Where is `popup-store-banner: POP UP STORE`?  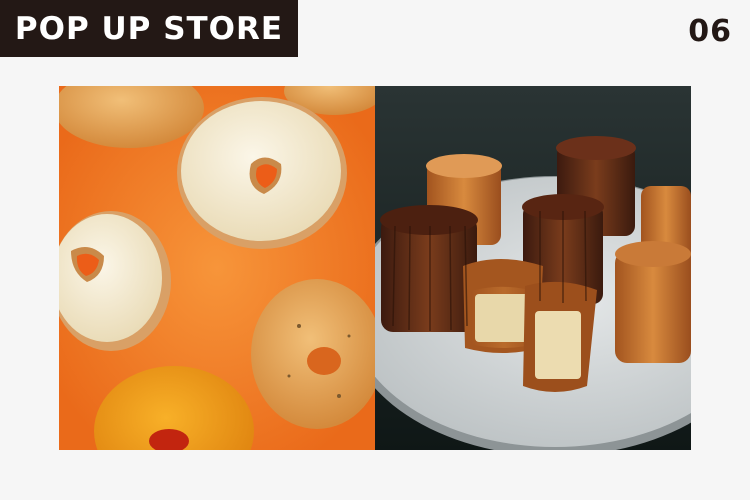 popup-store-banner: POP UP STORE is located at coordinates (149, 28).